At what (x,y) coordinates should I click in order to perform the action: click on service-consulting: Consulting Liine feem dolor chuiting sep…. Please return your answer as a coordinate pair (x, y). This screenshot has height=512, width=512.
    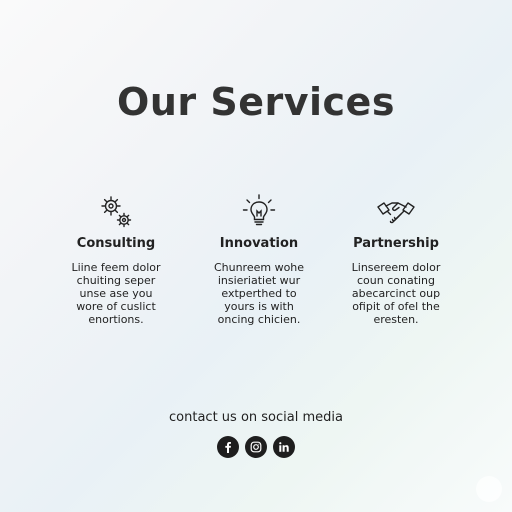
    Looking at the image, I should click on (116, 259).